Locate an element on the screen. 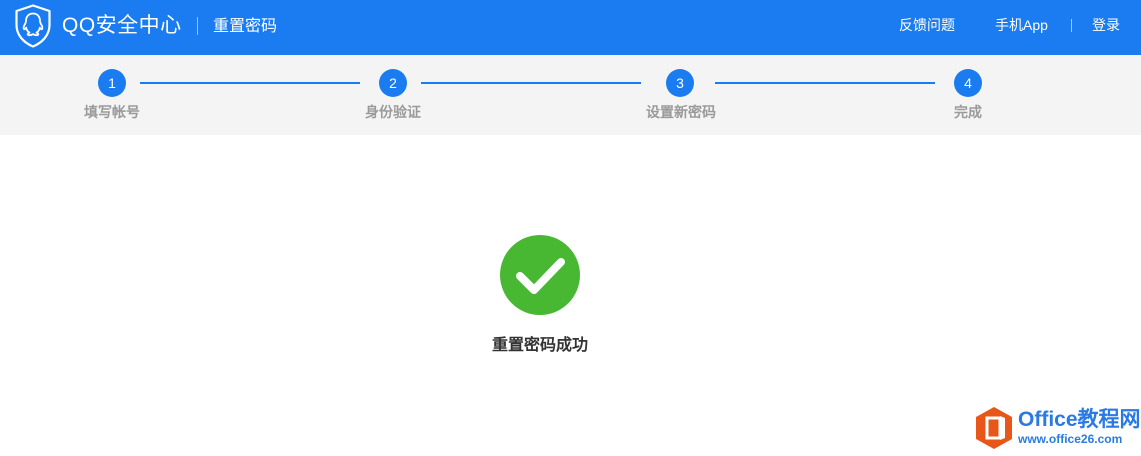 The width and height of the screenshot is (1141, 456). step-1-number: 1 is located at coordinates (112, 83).